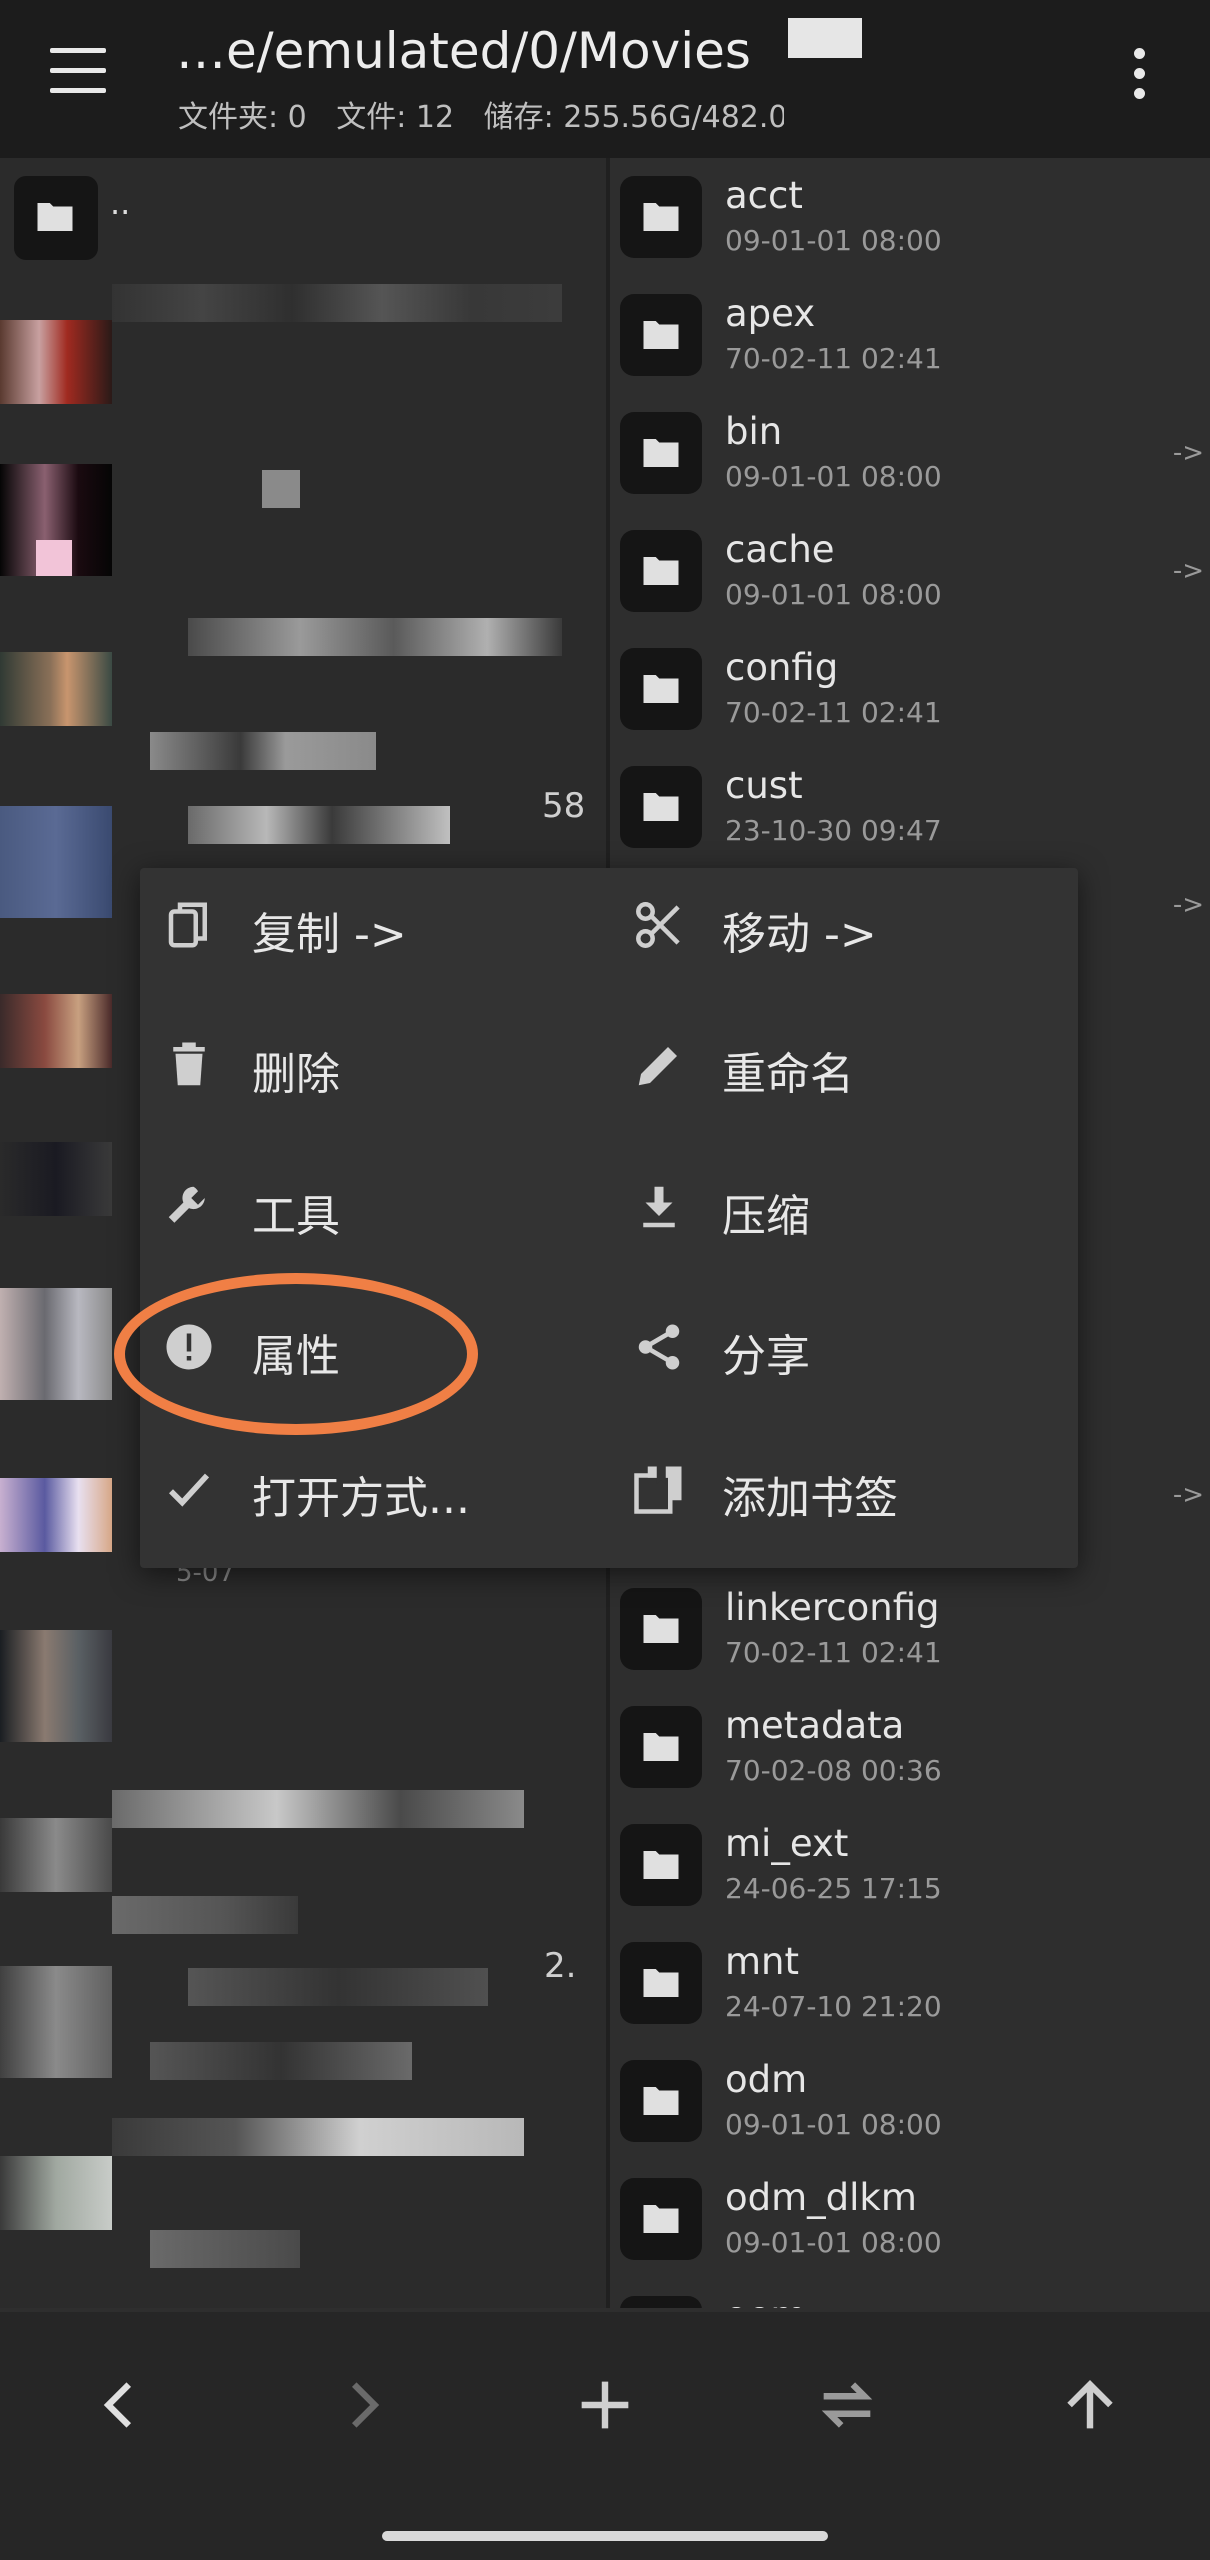 The height and width of the screenshot is (2560, 1210). Describe the element at coordinates (463, 51) in the screenshot. I see `path-title: …e/emulated/0/Movies` at that location.